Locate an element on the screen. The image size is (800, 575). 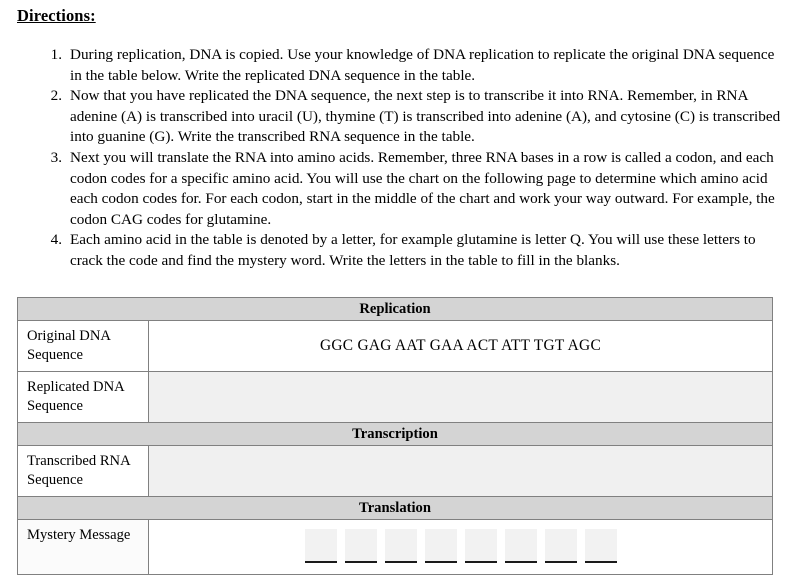
answer-cell-original-dna: GGC GAG AAT GAA ACT ATT TGT AGC is located at coordinates (460, 346).